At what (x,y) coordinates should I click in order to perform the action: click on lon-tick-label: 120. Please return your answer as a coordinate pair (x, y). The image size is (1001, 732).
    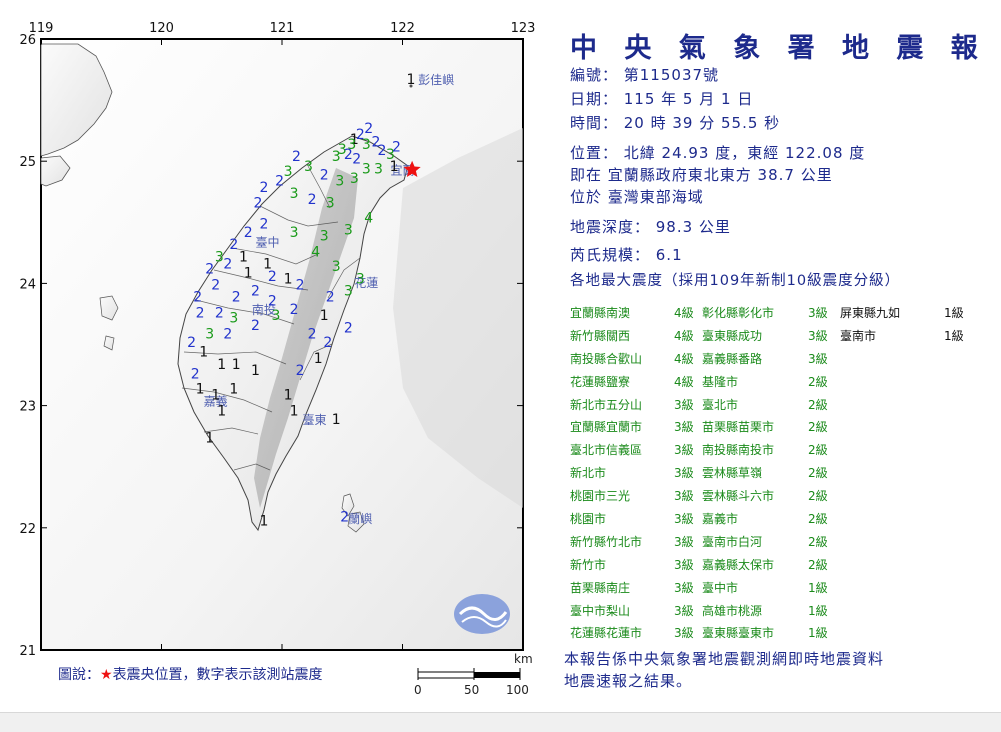
    Looking at the image, I should click on (161, 28).